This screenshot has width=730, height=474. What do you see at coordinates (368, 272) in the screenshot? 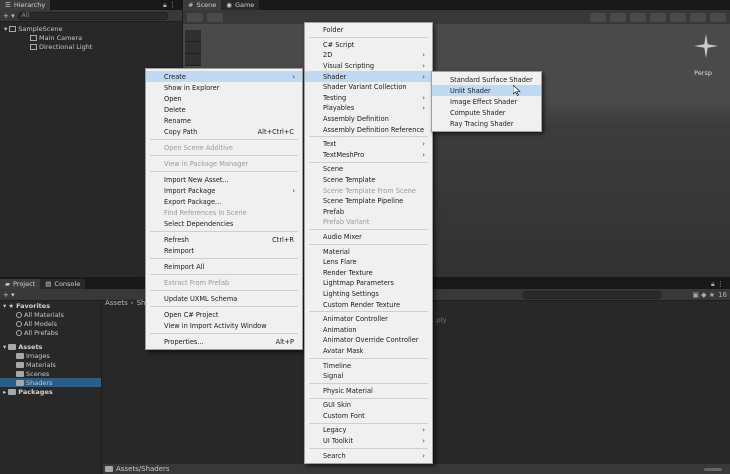
I see `create-menu-item-render-texture: Render Texture` at bounding box center [368, 272].